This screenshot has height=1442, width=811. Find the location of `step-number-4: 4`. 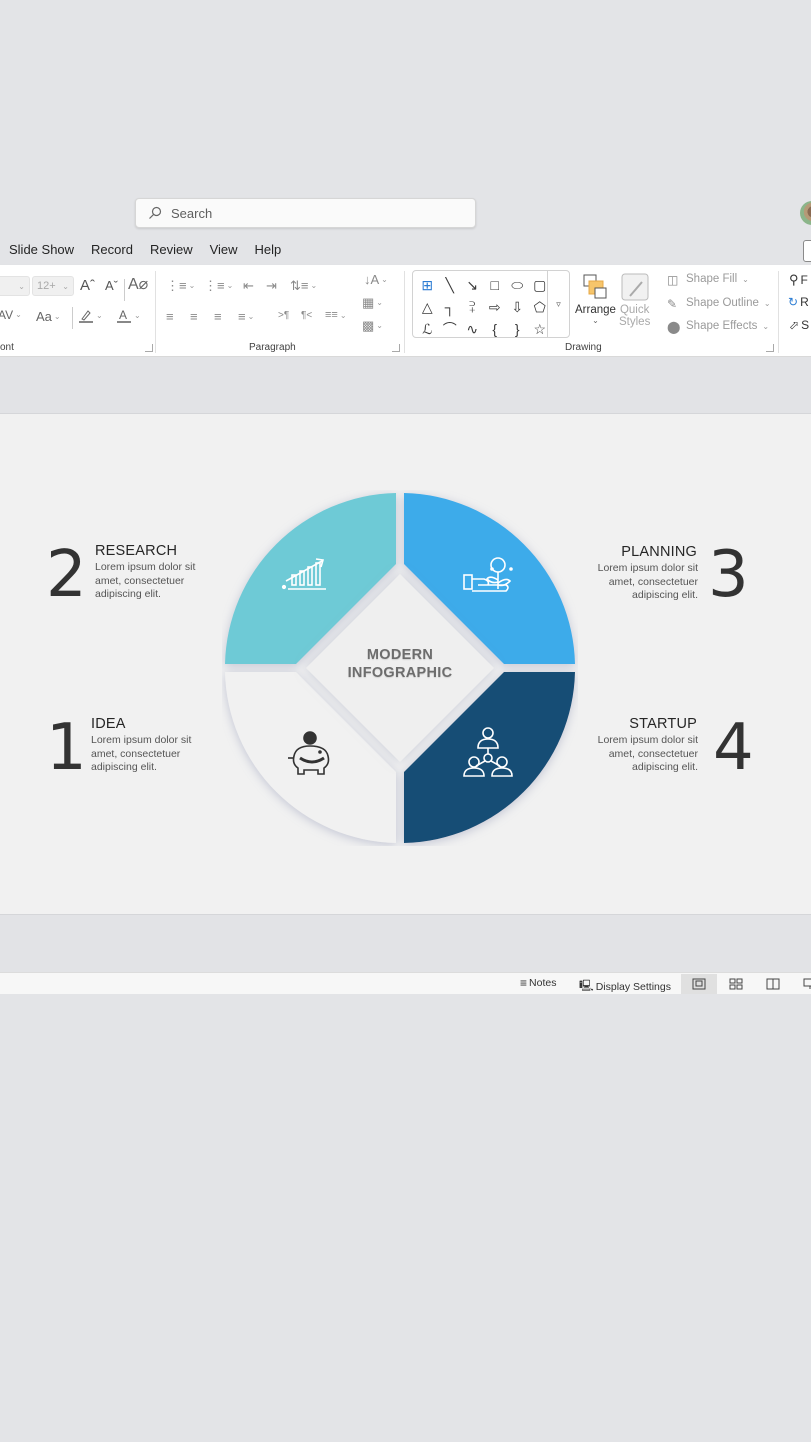

step-number-4: 4 is located at coordinates (733, 748).